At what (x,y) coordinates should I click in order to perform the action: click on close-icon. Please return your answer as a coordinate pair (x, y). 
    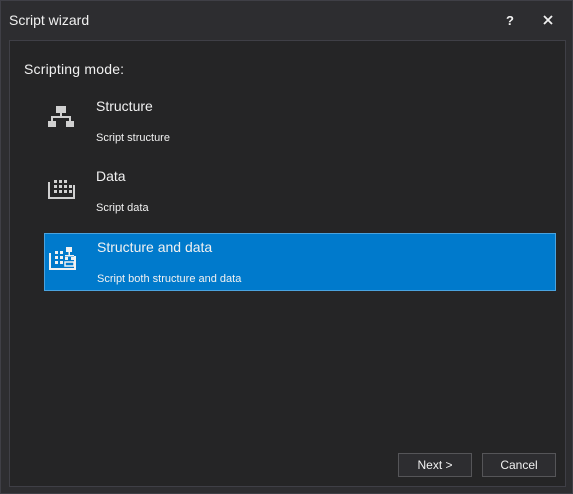
    Looking at the image, I should click on (548, 20).